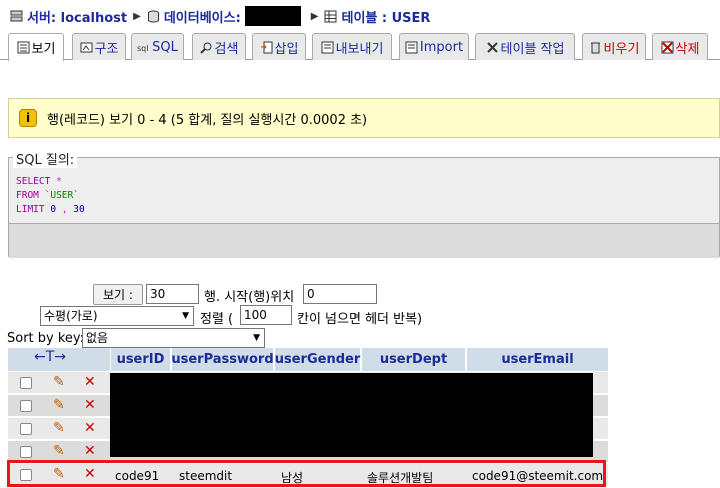 The image size is (720, 488). What do you see at coordinates (532, 49) in the screenshot?
I see `tab-label: 테이블 작업` at bounding box center [532, 49].